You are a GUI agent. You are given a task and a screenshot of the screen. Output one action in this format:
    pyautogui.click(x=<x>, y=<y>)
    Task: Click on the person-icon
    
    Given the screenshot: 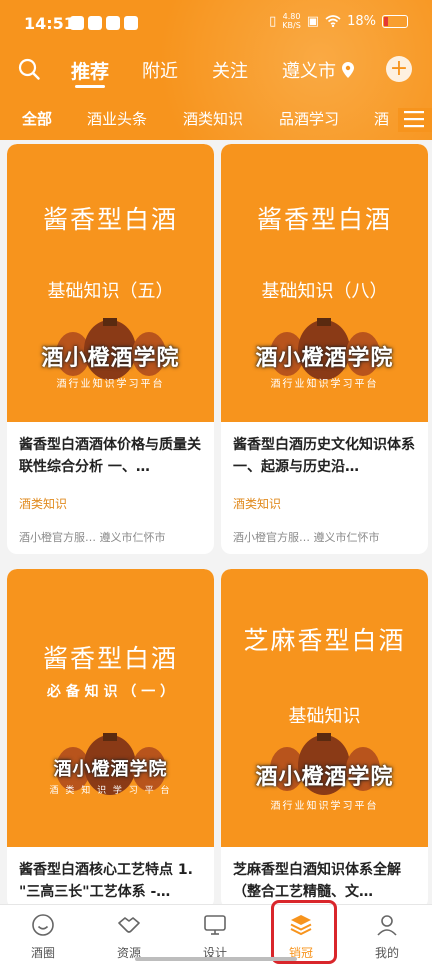 What is the action you would take?
    pyautogui.click(x=387, y=925)
    